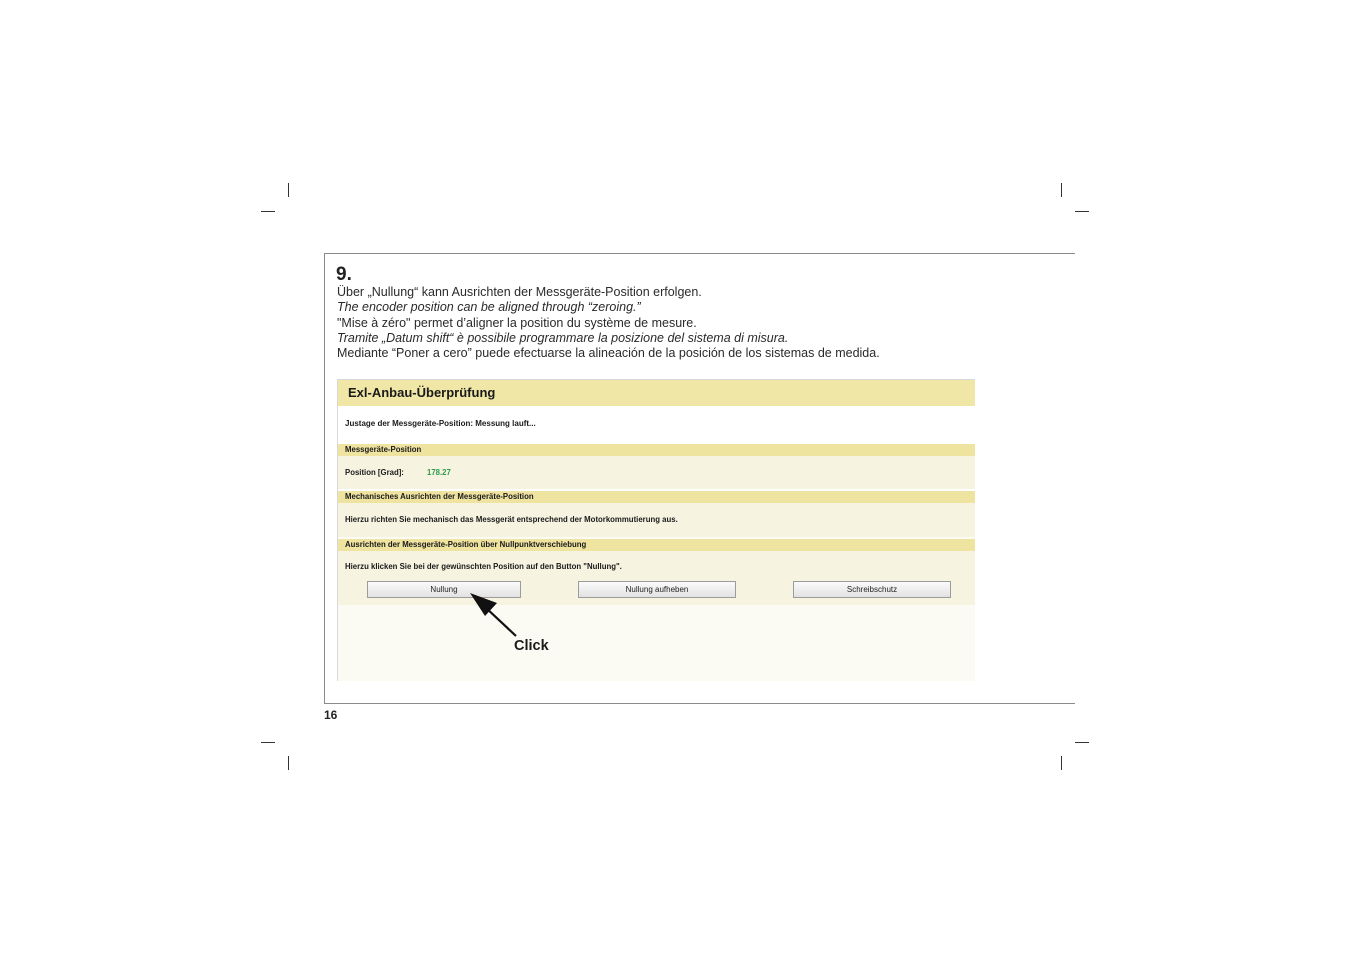 This screenshot has width=1350, height=954. Describe the element at coordinates (331, 715) in the screenshot. I see `page-number: 16` at that location.